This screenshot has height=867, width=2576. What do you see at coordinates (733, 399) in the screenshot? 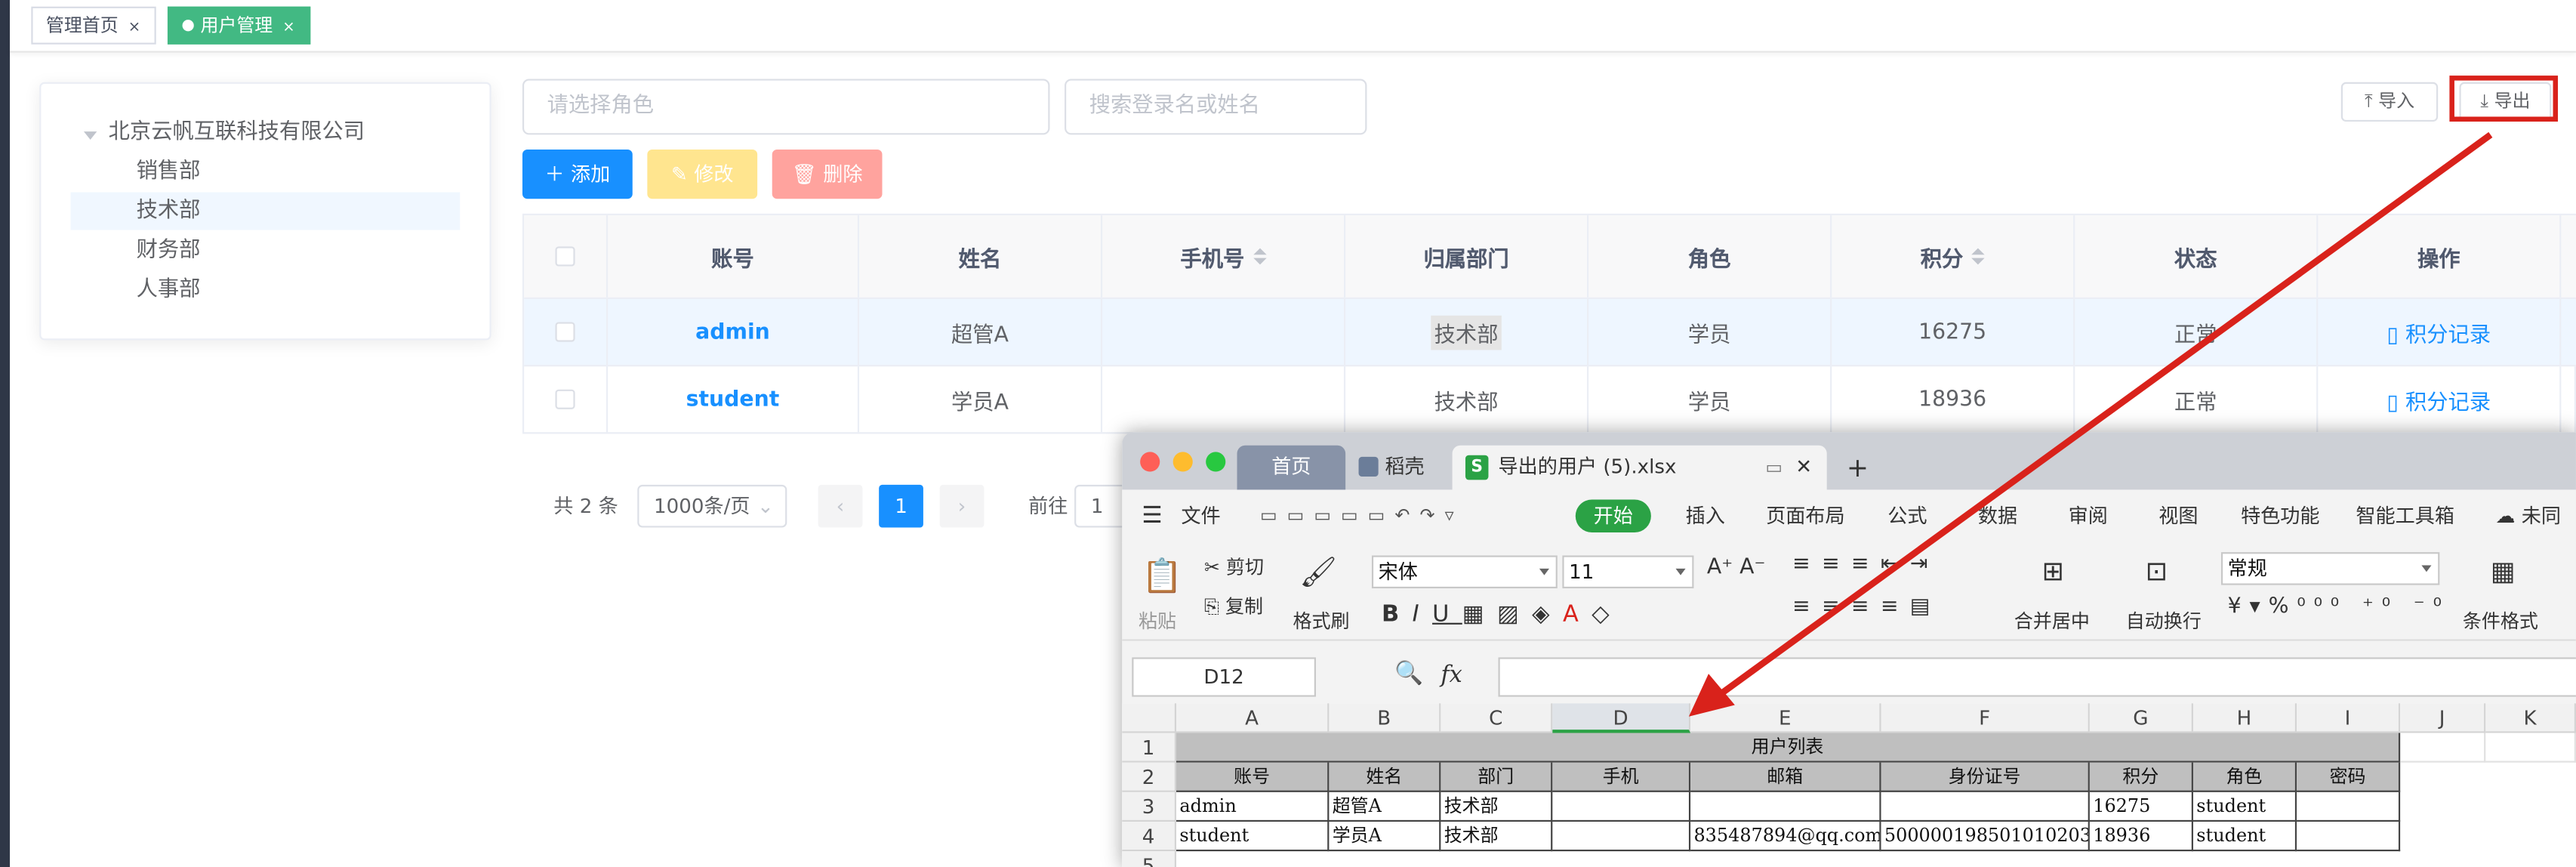
I see `account-link: student` at bounding box center [733, 399].